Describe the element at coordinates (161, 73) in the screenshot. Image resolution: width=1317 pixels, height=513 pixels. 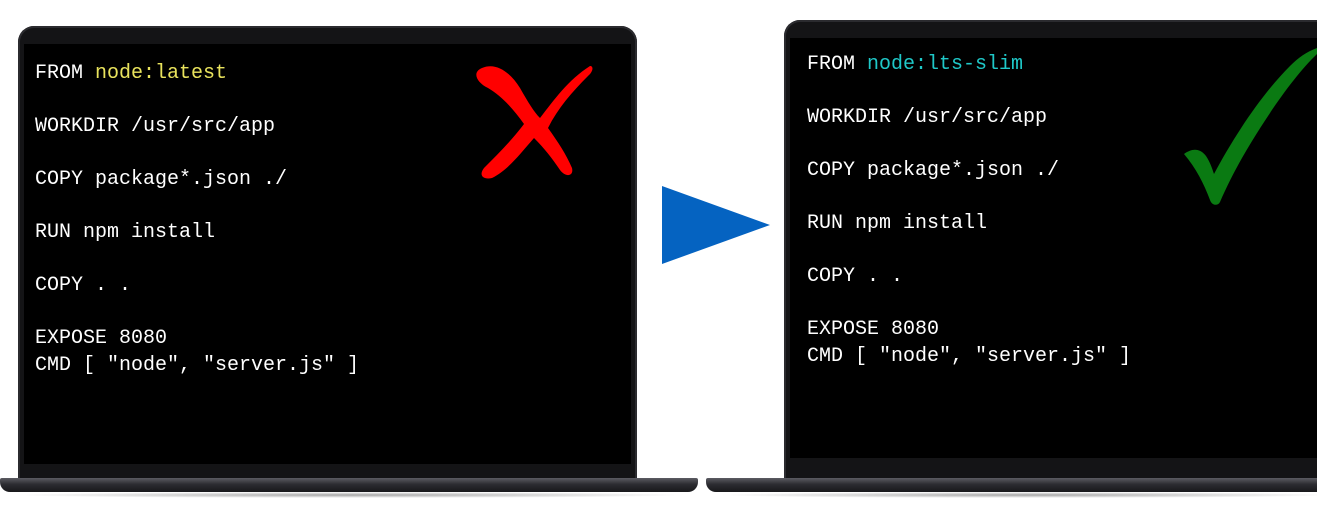
I see `base-image-tag: node:latest` at that location.